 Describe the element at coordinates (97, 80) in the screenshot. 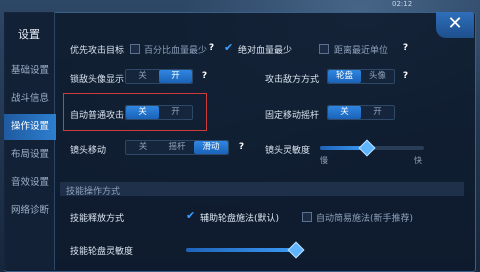

I see `lock-head-label: 锁敌头像显示` at that location.